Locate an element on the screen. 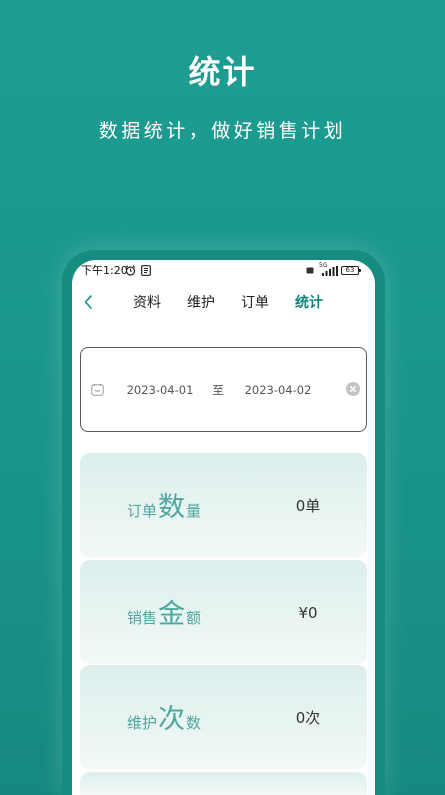 Image resolution: width=445 pixels, height=795 pixels. clear-icon is located at coordinates (353, 389).